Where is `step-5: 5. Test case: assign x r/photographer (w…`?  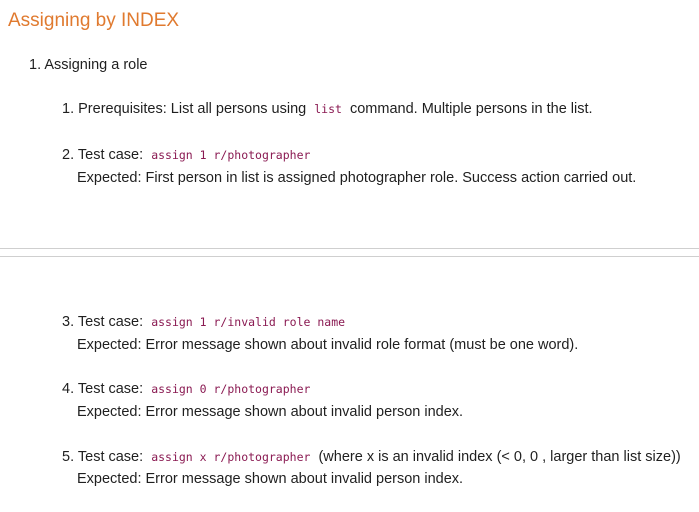 step-5: 5. Test case: assign x r/photographer (w… is located at coordinates (371, 457).